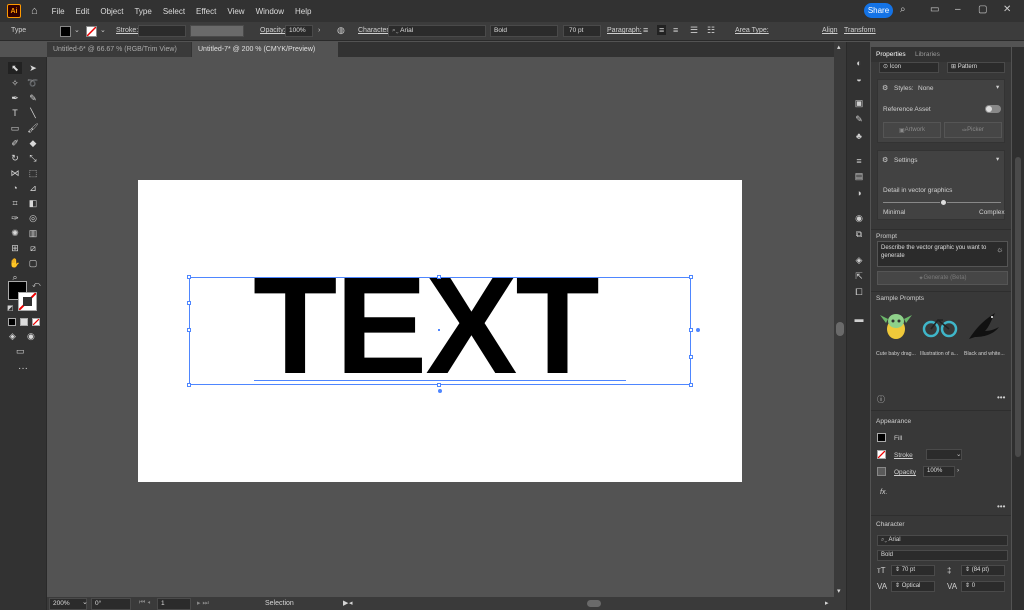 The width and height of the screenshot is (1024, 610). I want to click on variable-width-field, so click(217, 31).